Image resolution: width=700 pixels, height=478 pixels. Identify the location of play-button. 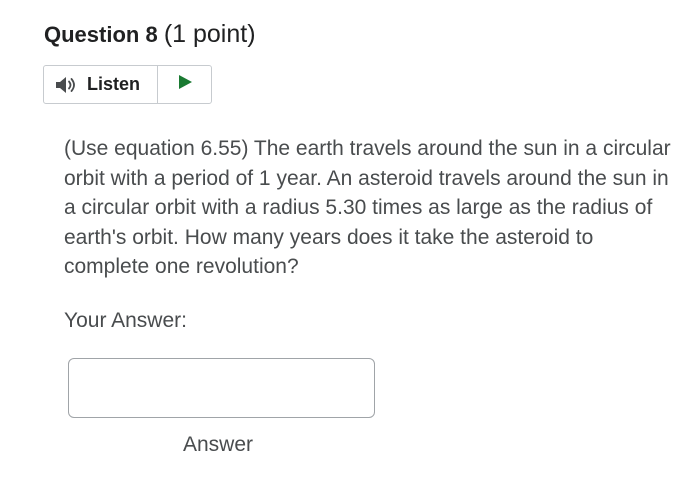
(184, 84).